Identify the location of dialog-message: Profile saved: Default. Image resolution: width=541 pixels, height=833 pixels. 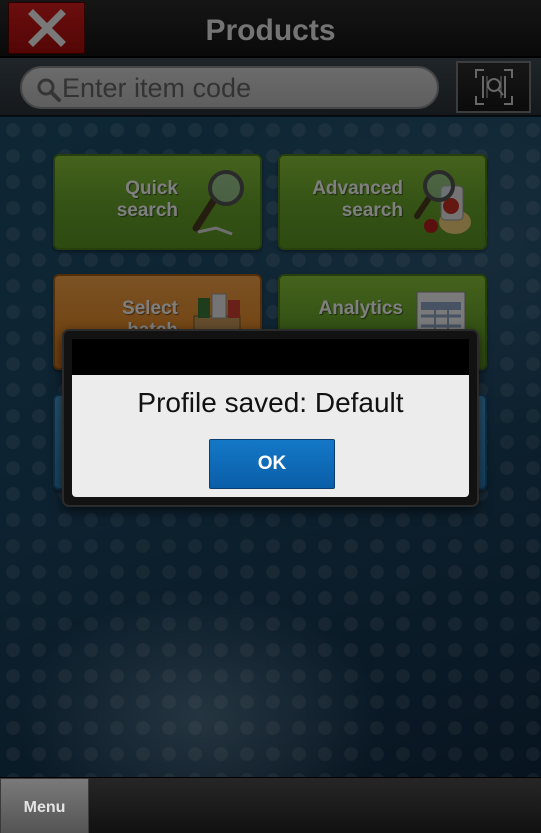
(270, 402).